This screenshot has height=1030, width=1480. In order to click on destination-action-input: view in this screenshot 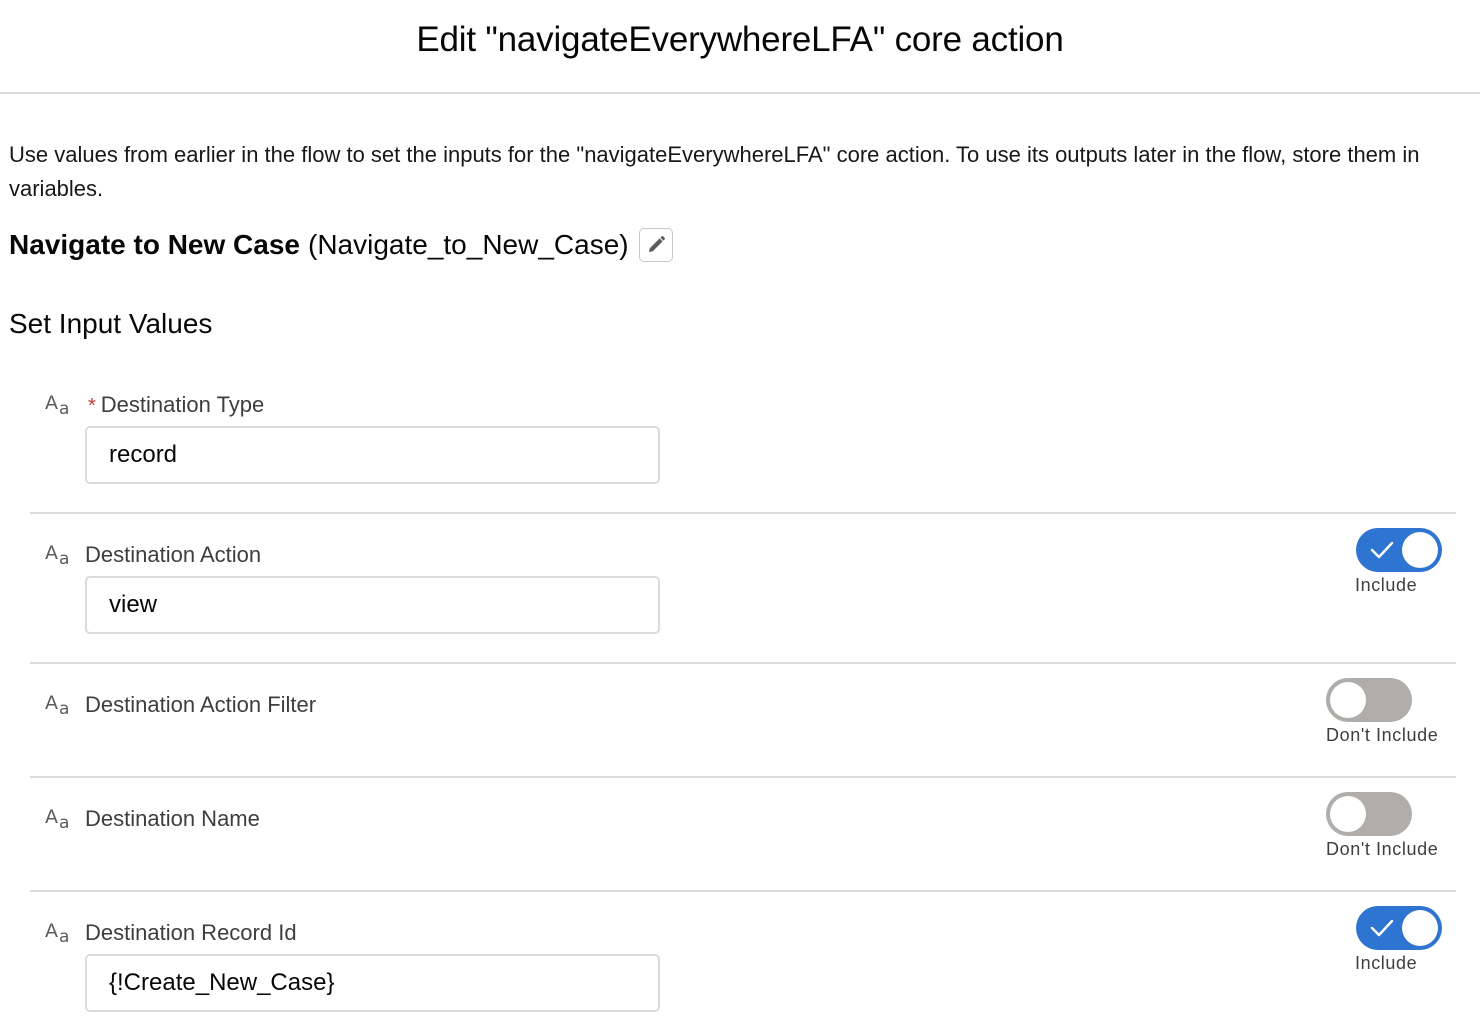, I will do `click(372, 605)`.